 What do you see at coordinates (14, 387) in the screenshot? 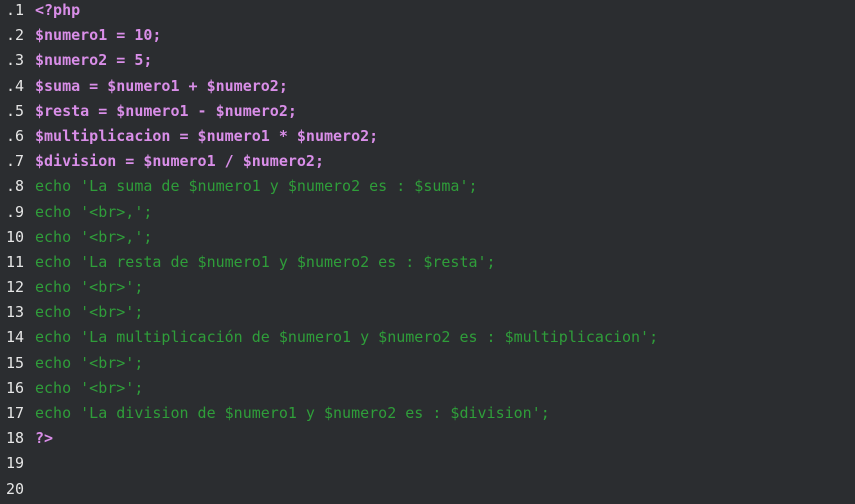
I see `line-number: 16` at bounding box center [14, 387].